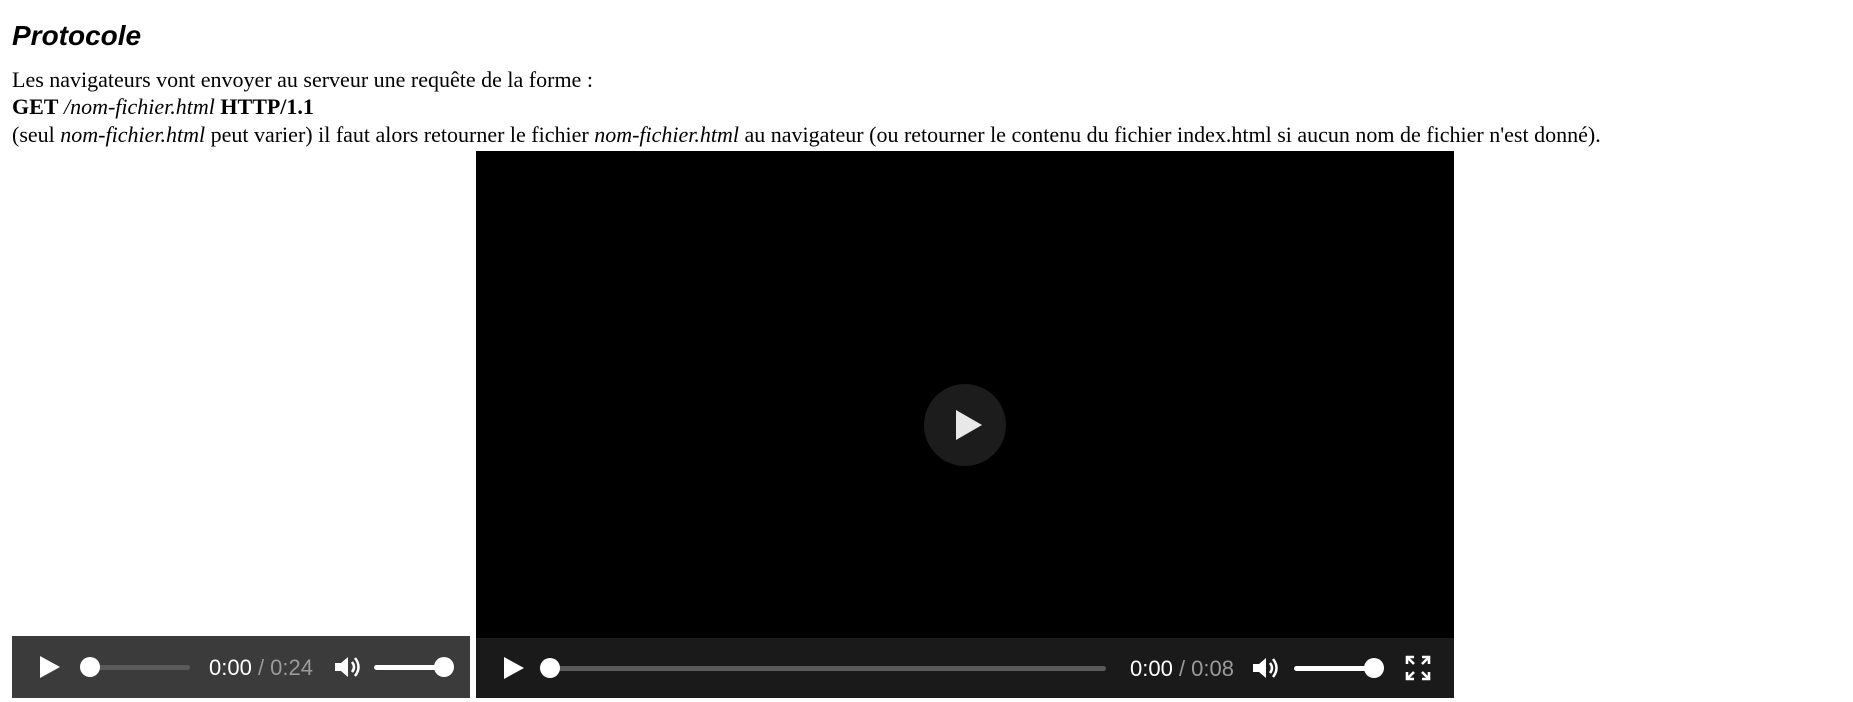 This screenshot has width=1853, height=702. I want to click on video-progress-track, so click(828, 668).